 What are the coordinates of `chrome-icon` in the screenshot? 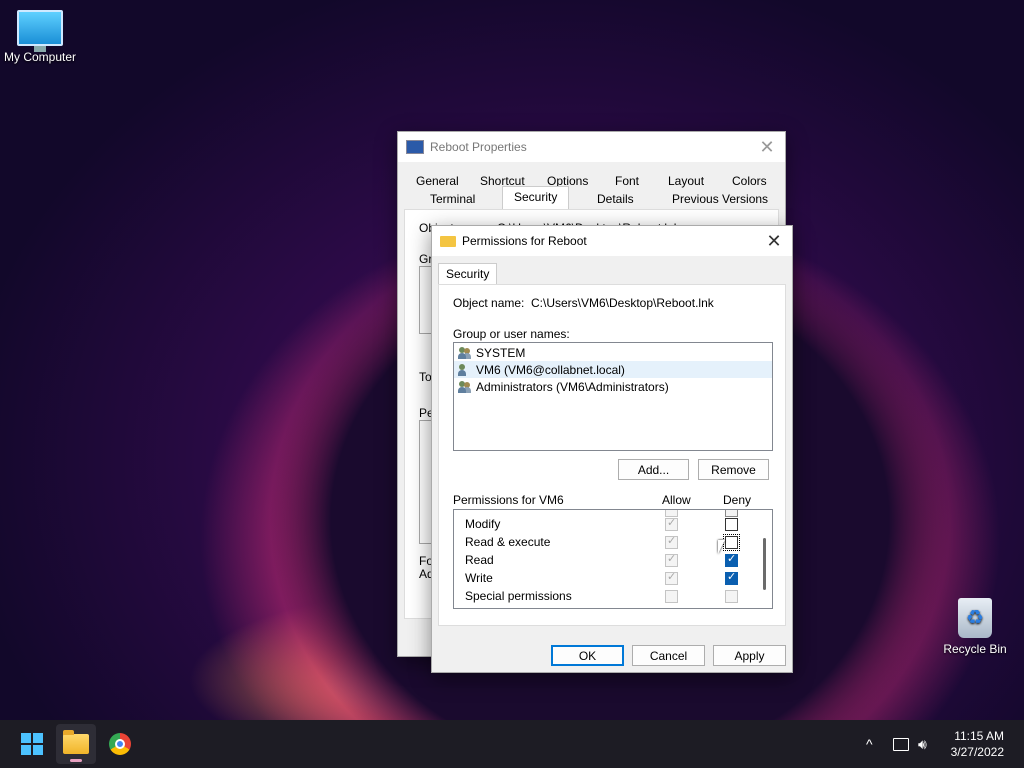 It's located at (120, 744).